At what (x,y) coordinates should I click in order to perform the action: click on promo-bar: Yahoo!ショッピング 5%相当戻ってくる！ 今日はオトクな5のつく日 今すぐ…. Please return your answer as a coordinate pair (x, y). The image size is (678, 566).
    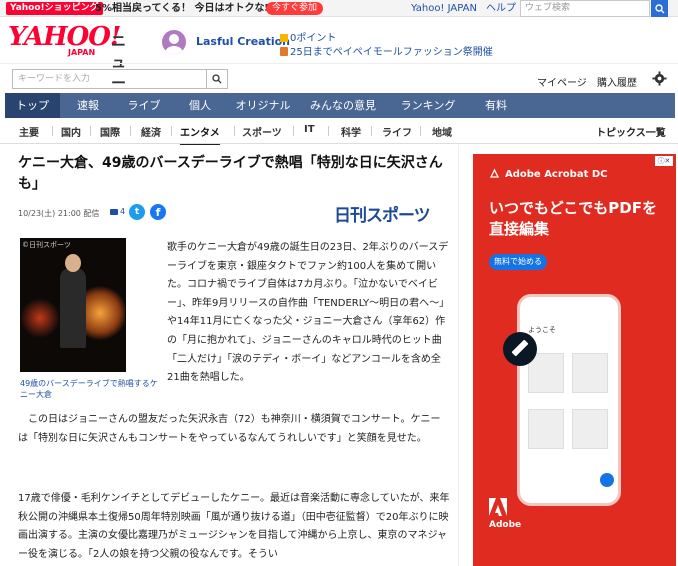
    Looking at the image, I should click on (339, 8).